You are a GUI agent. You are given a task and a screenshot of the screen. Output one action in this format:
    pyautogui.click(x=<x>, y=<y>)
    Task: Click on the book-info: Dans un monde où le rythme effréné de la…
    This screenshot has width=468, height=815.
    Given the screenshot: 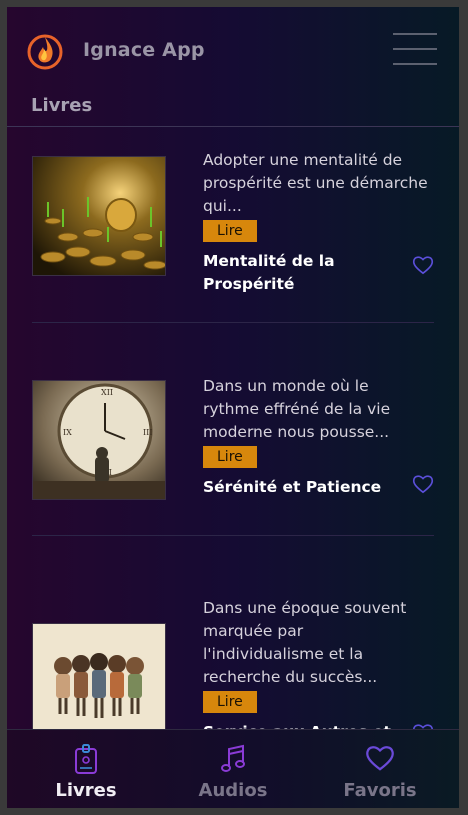 What is the action you would take?
    pyautogui.click(x=315, y=437)
    